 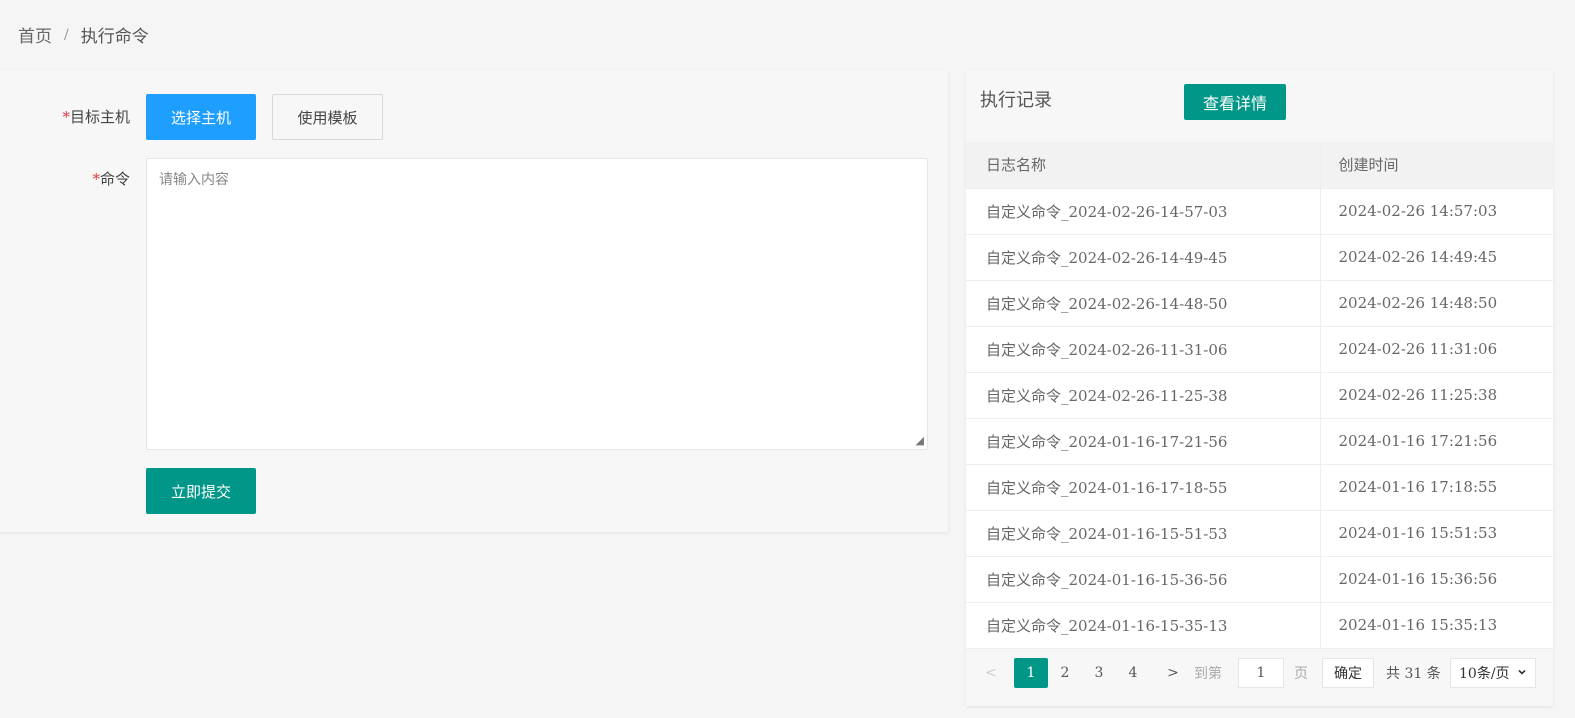 What do you see at coordinates (114, 37) in the screenshot?
I see `breadcrumb-current: 执行命令` at bounding box center [114, 37].